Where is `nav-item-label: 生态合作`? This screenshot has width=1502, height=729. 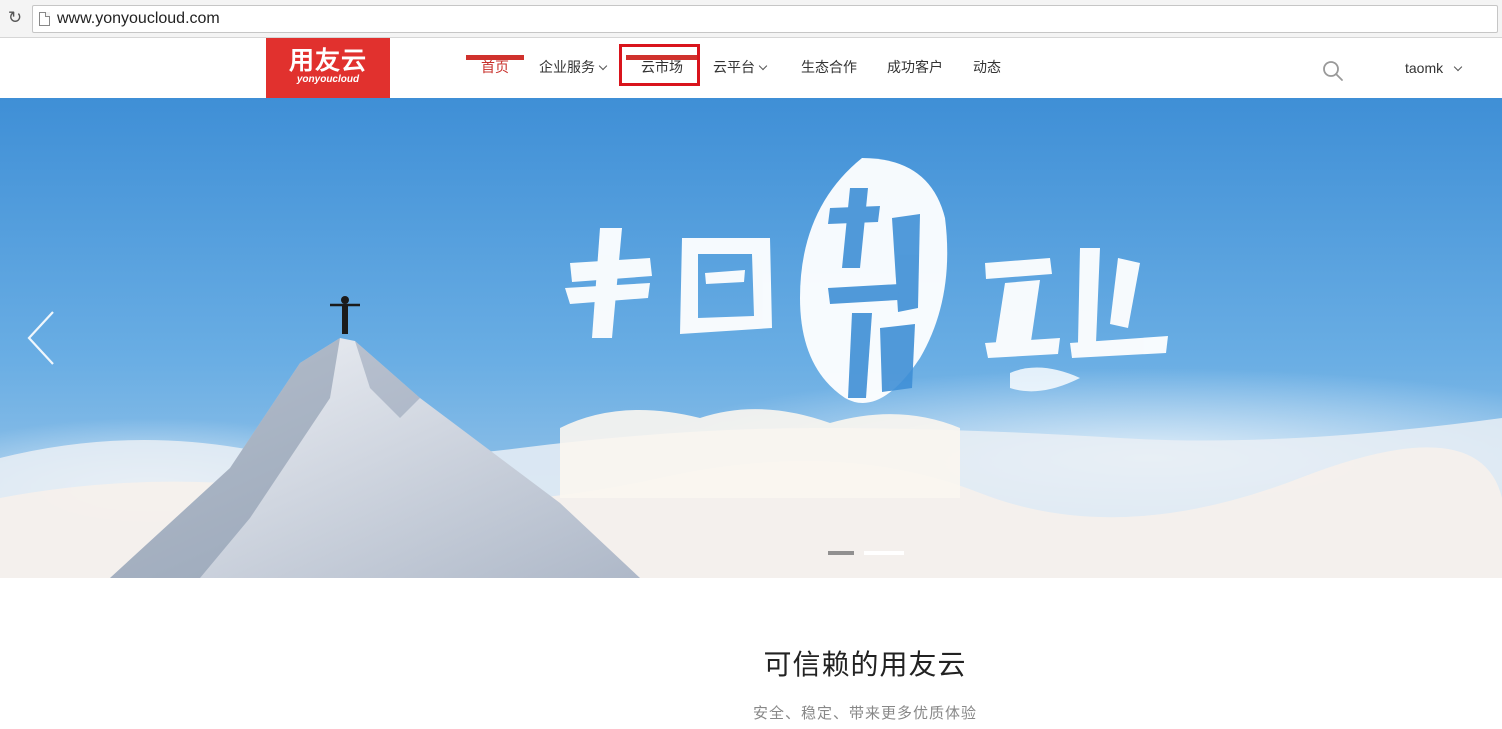 nav-item-label: 生态合作 is located at coordinates (829, 68).